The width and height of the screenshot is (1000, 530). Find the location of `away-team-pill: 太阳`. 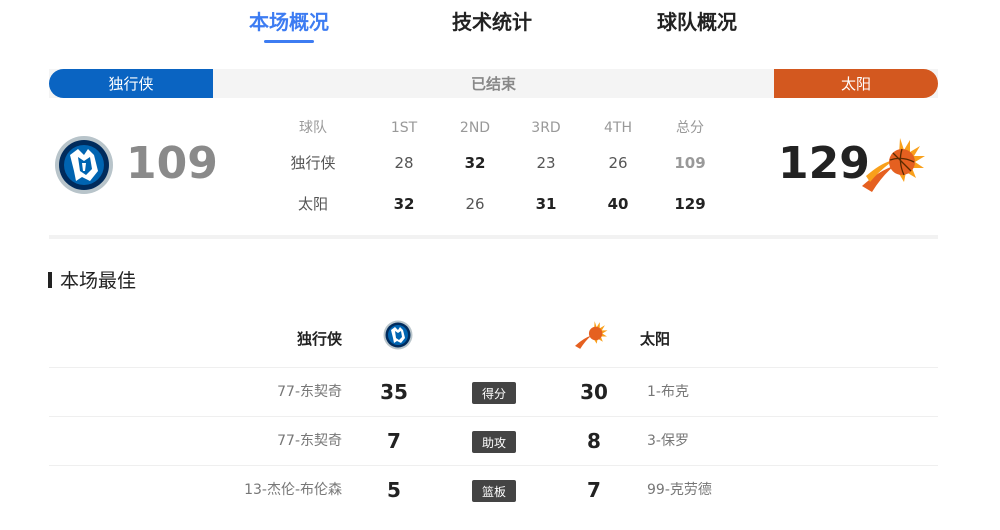

away-team-pill: 太阳 is located at coordinates (856, 83).